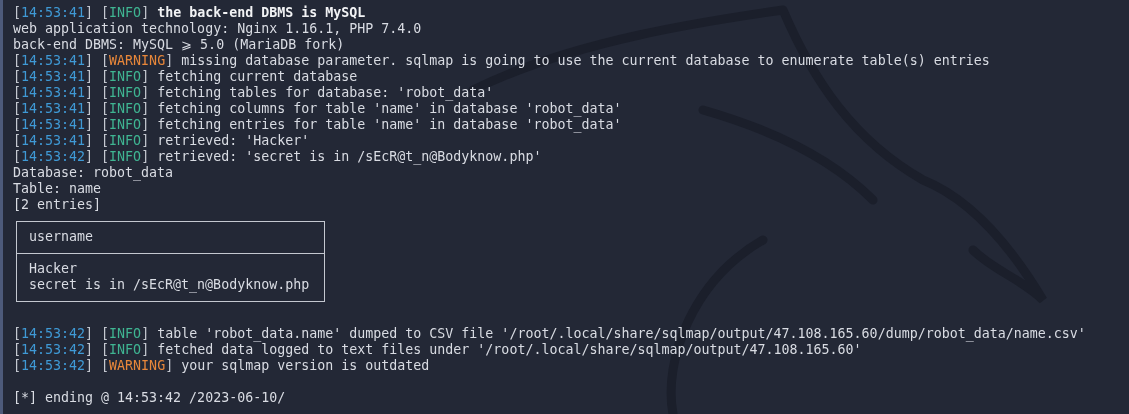  I want to click on log-message: table 'robot_data.name' dumped to CSV file '/root/.local/share/sqlmap/output/47.108.165.60/dump/robot_data/name.csv', so click(621, 333).